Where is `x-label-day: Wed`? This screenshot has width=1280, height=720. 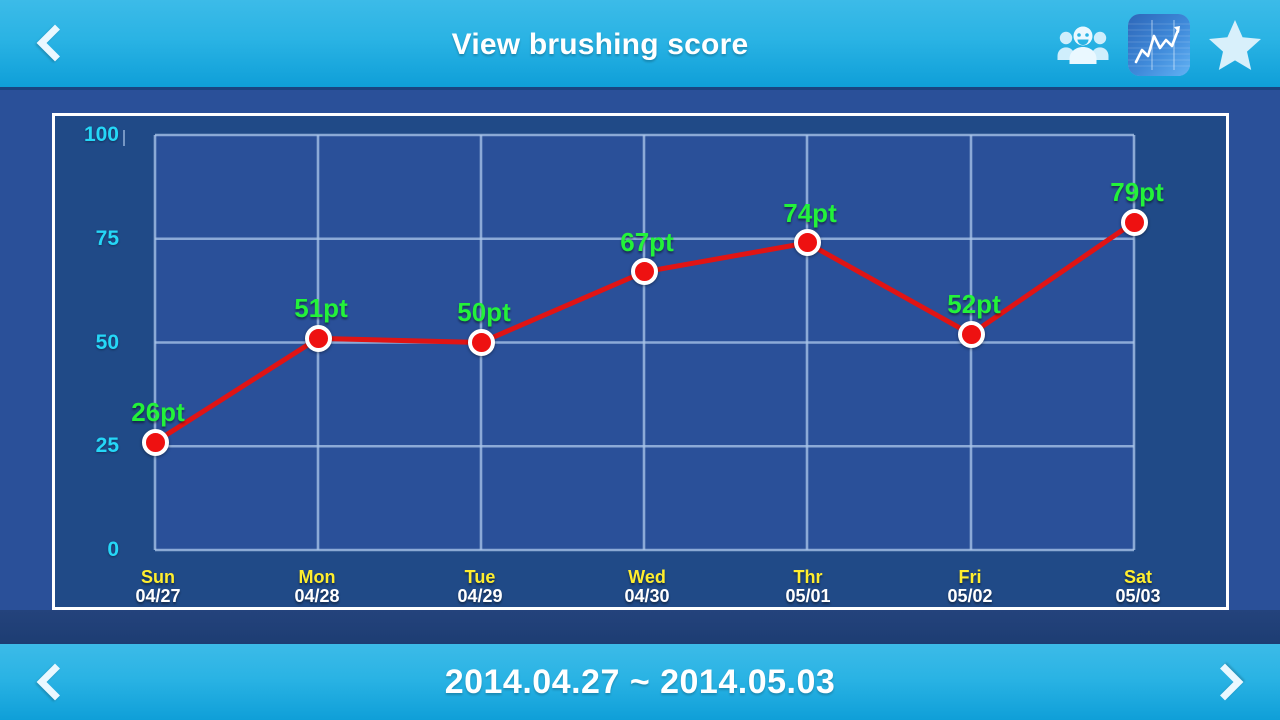 x-label-day: Wed is located at coordinates (647, 577).